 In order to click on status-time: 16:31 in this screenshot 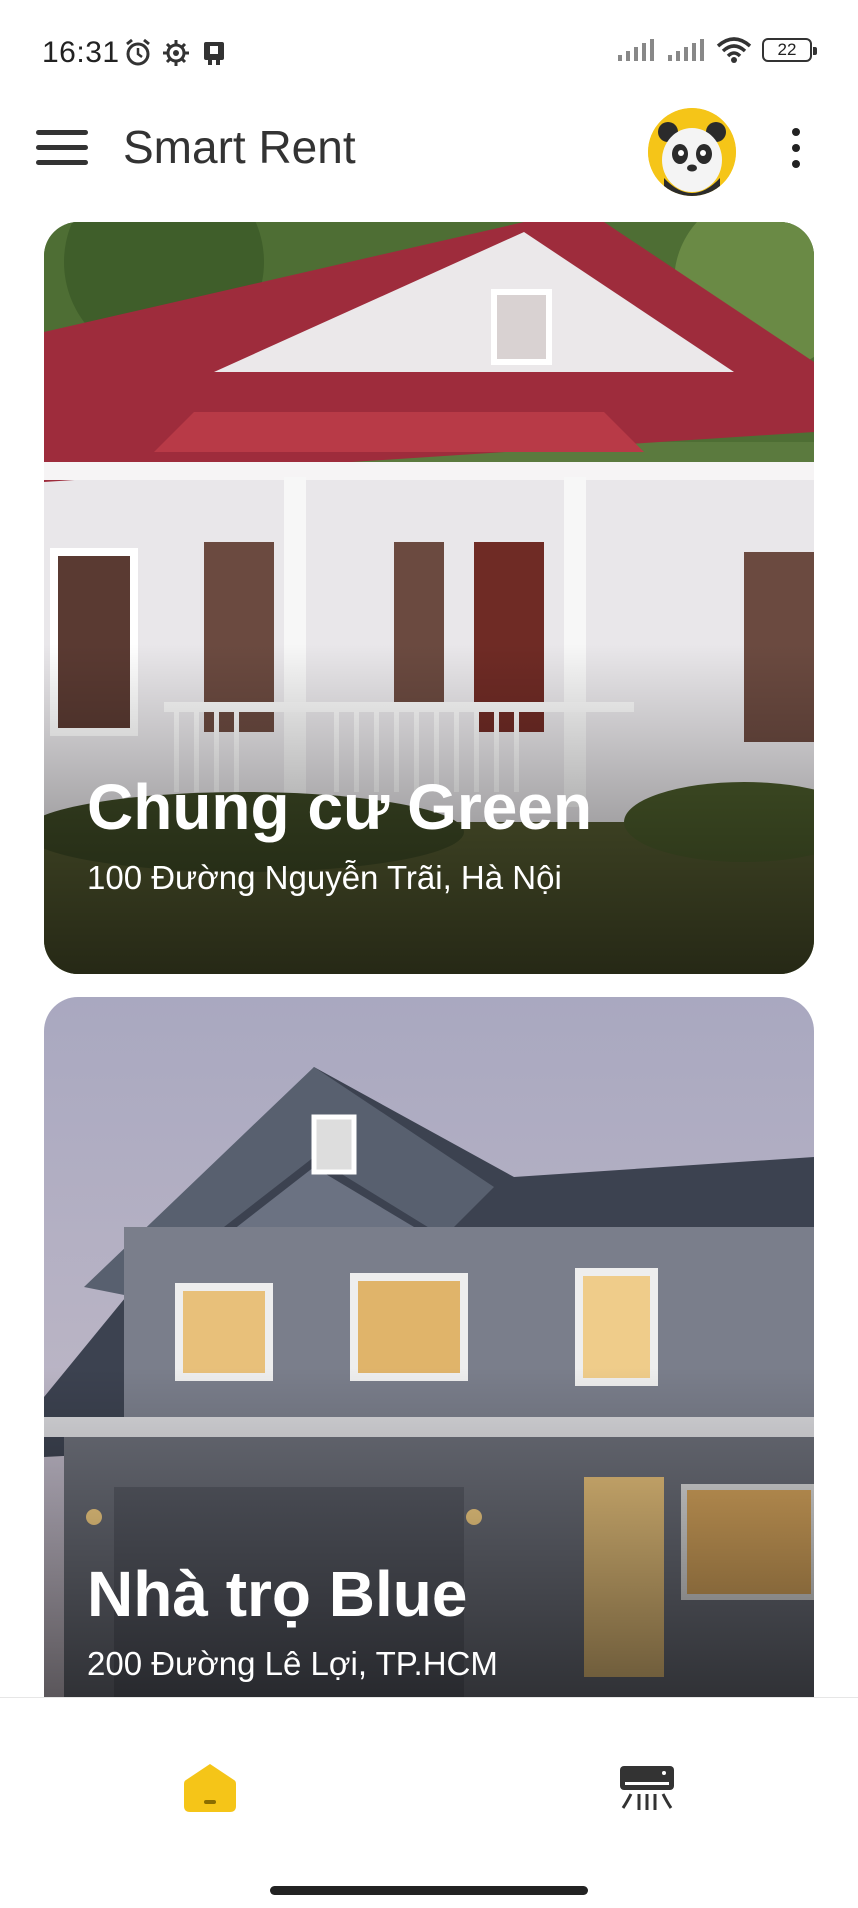, I will do `click(81, 52)`.